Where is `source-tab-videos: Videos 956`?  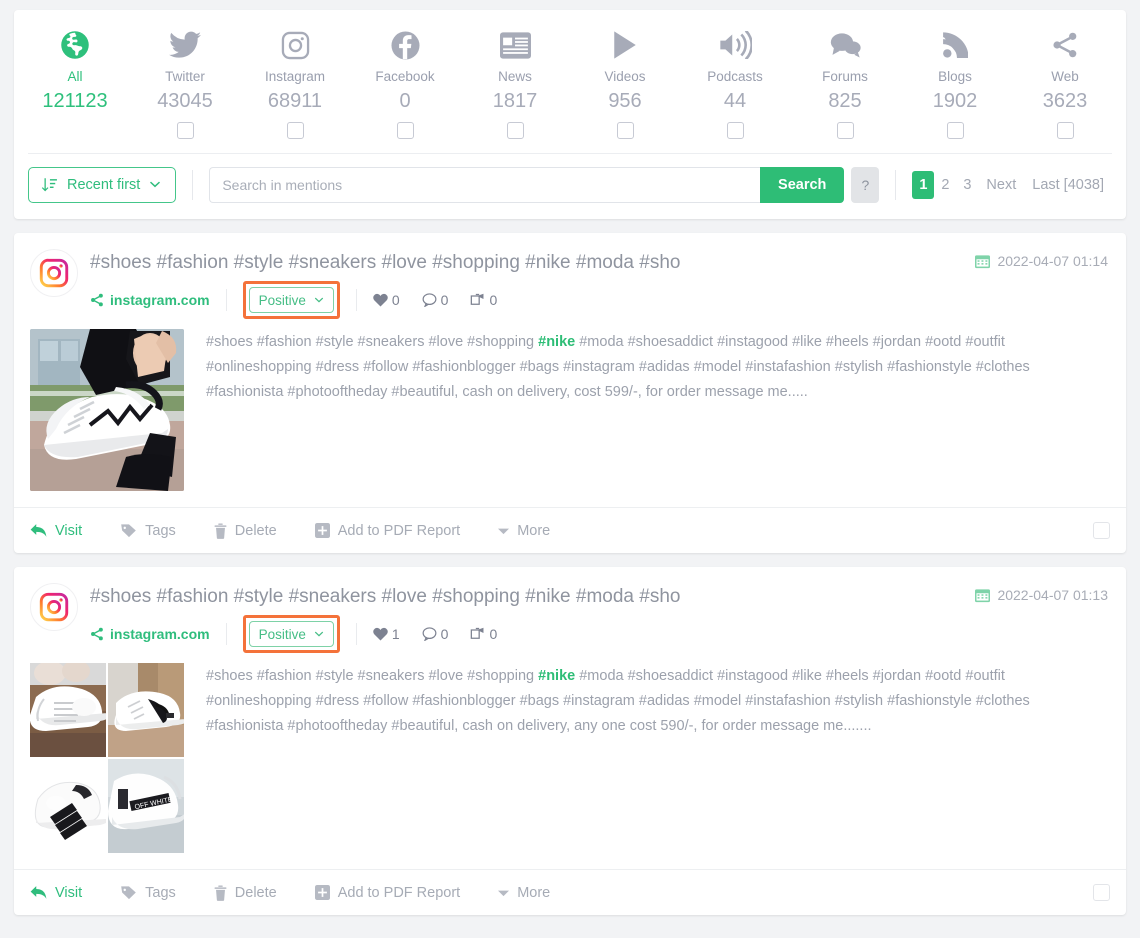
source-tab-videos: Videos 956 is located at coordinates (625, 86).